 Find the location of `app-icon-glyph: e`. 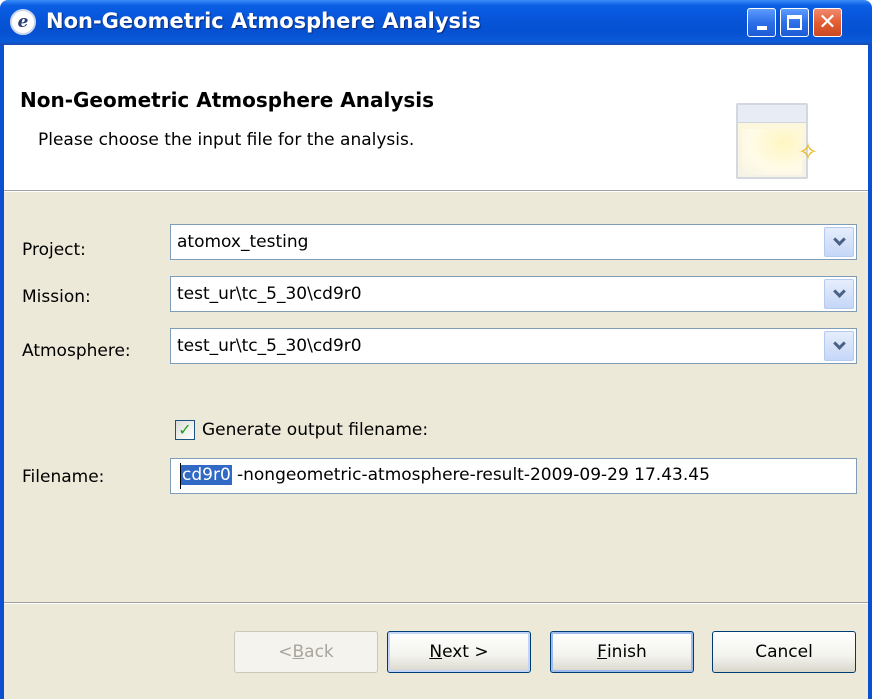

app-icon-glyph: e is located at coordinates (23, 22).